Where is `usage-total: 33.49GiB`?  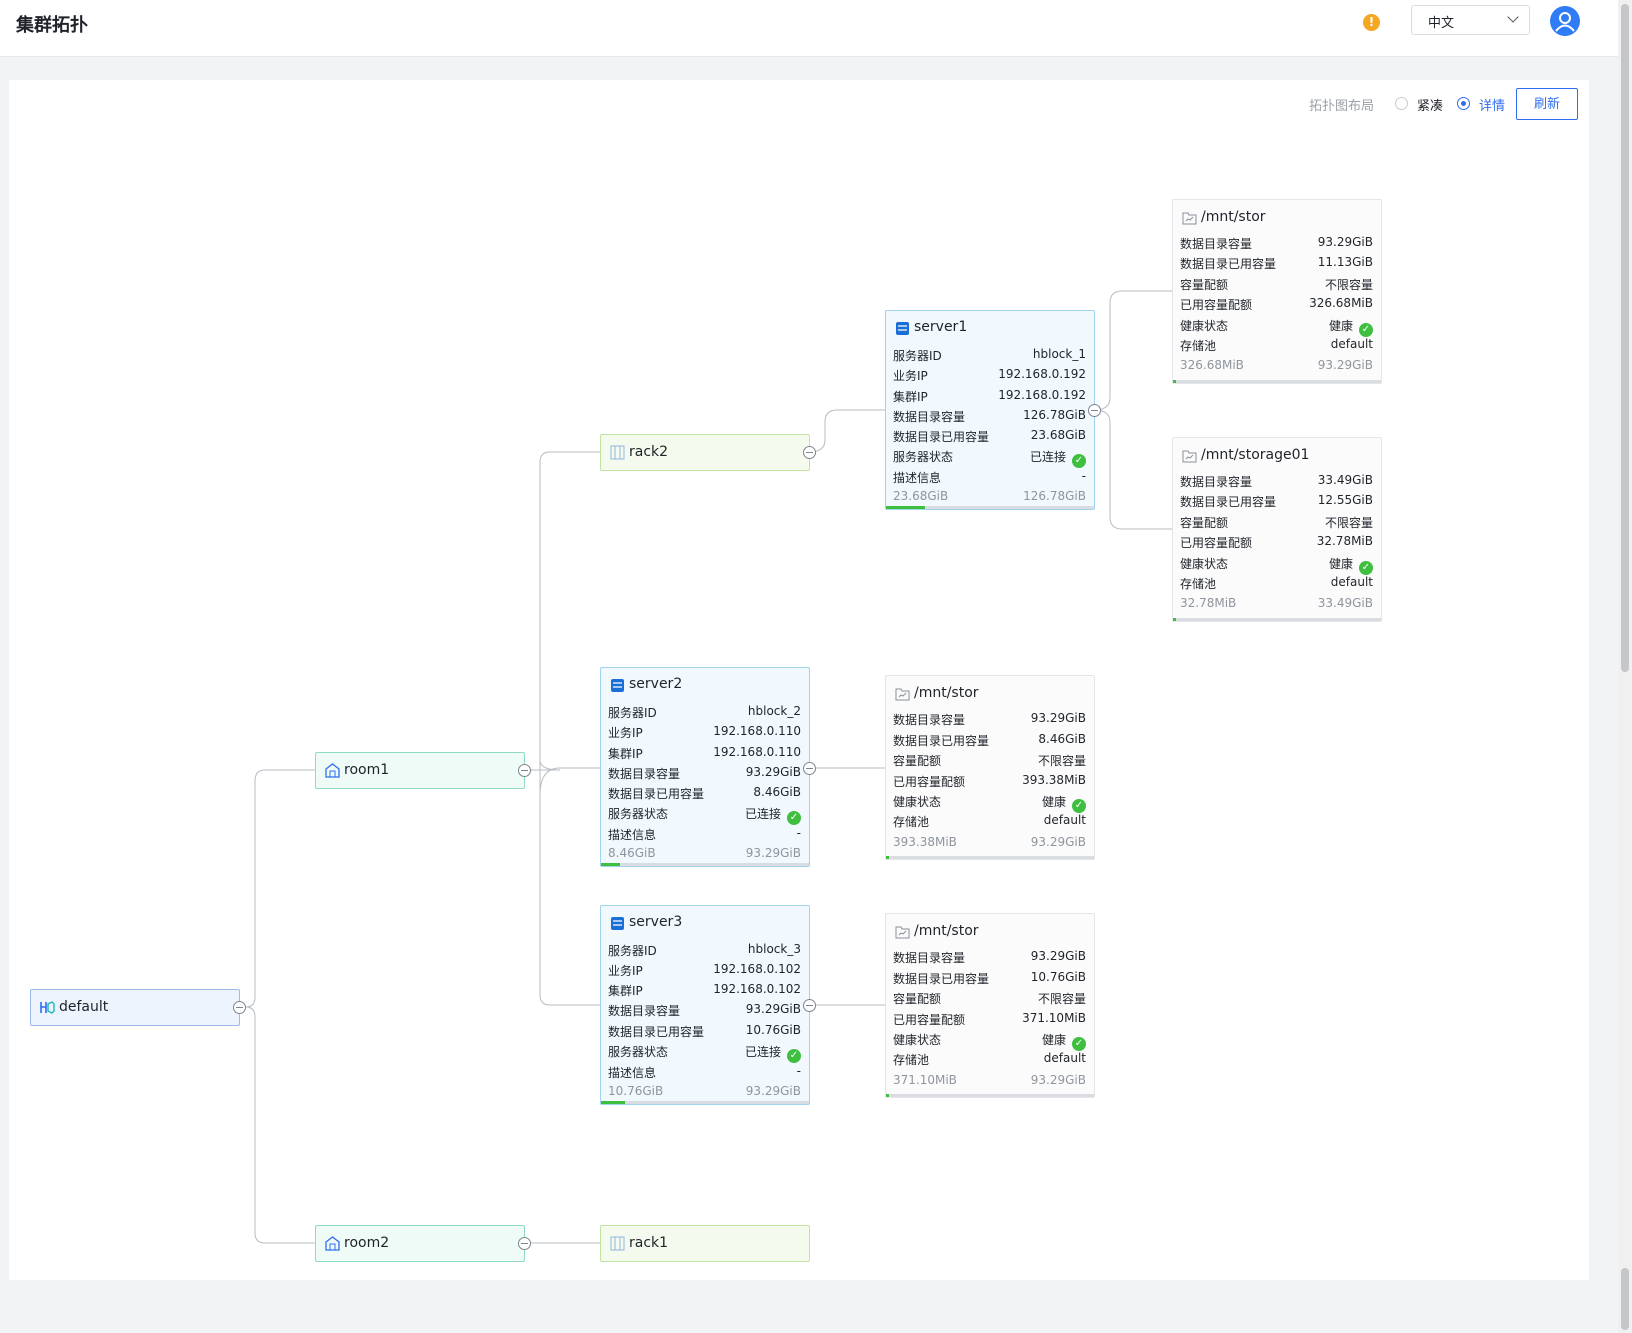 usage-total: 33.49GiB is located at coordinates (1345, 603).